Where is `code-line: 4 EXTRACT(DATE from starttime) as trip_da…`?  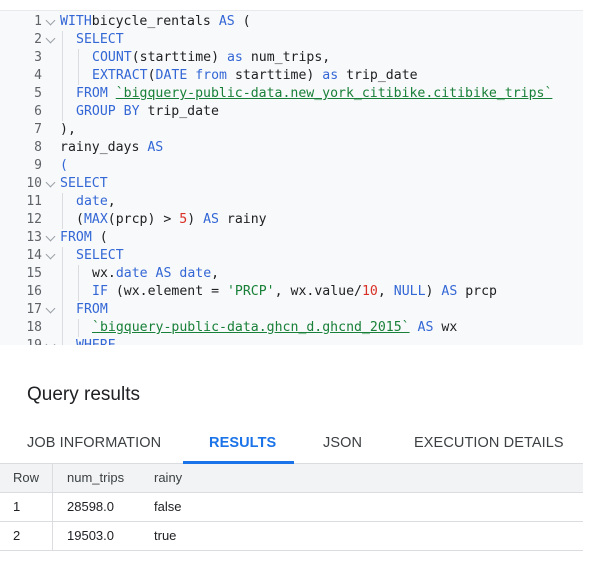 code-line: 4 EXTRACT(DATE from starttime) as trip_da… is located at coordinates (291, 76).